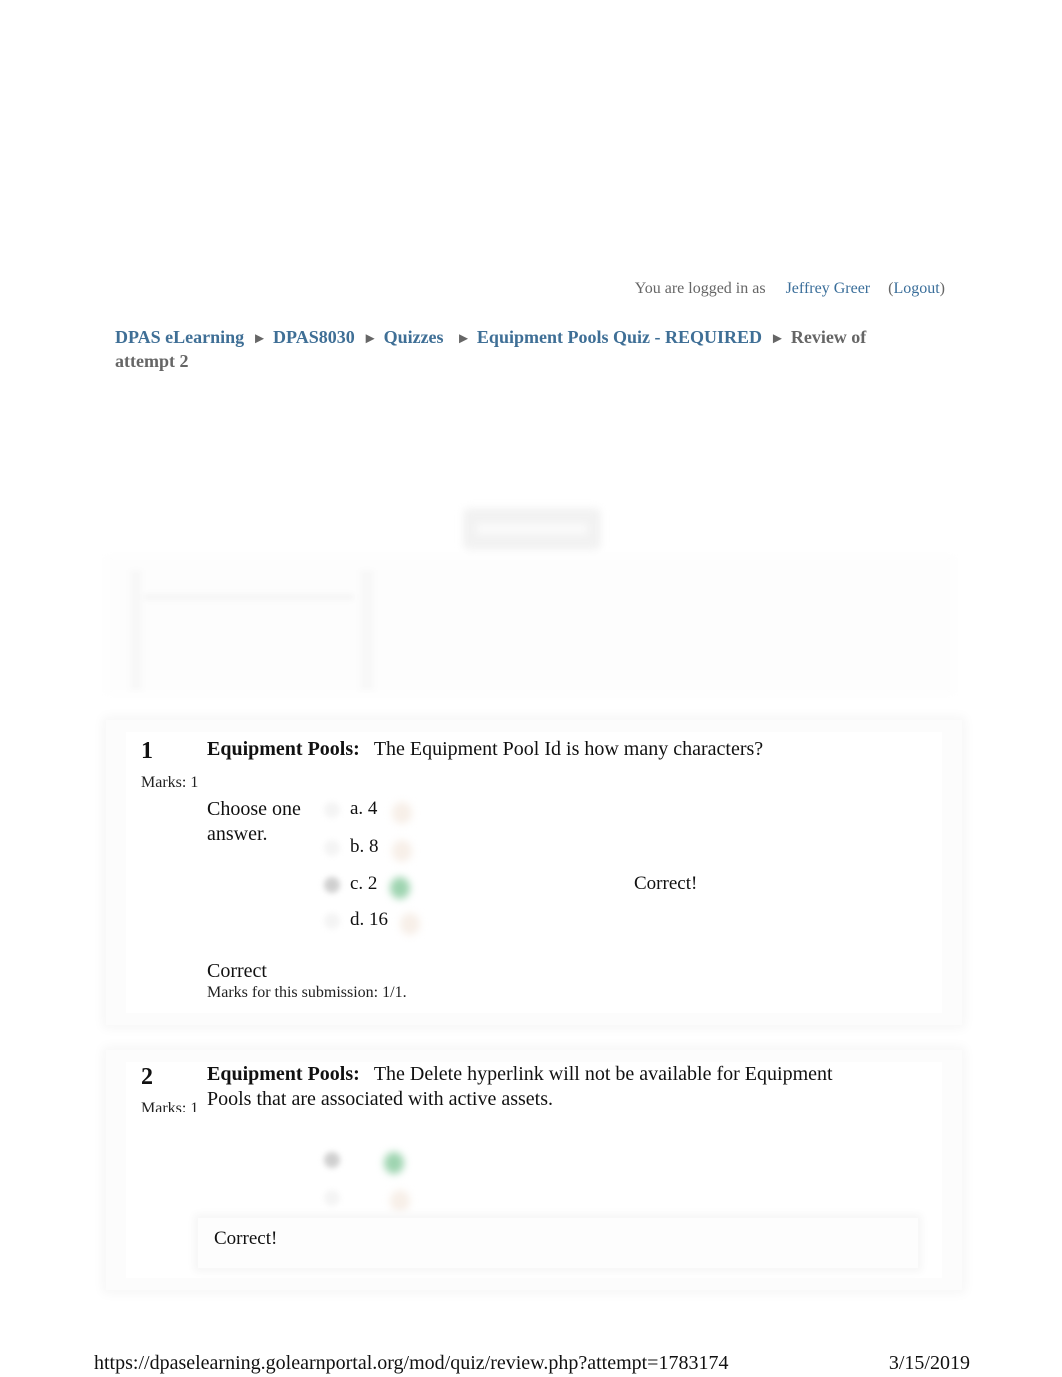  What do you see at coordinates (380, 888) in the screenshot?
I see `answer-option: c. 2` at bounding box center [380, 888].